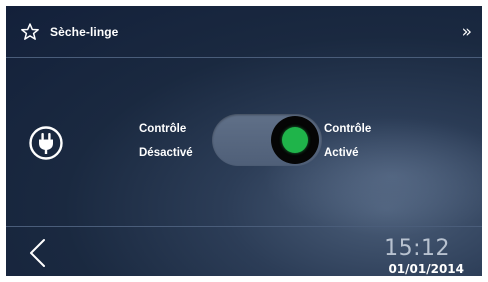 This screenshot has width=488, height=282. I want to click on page-title: Sèche-linge, so click(84, 32).